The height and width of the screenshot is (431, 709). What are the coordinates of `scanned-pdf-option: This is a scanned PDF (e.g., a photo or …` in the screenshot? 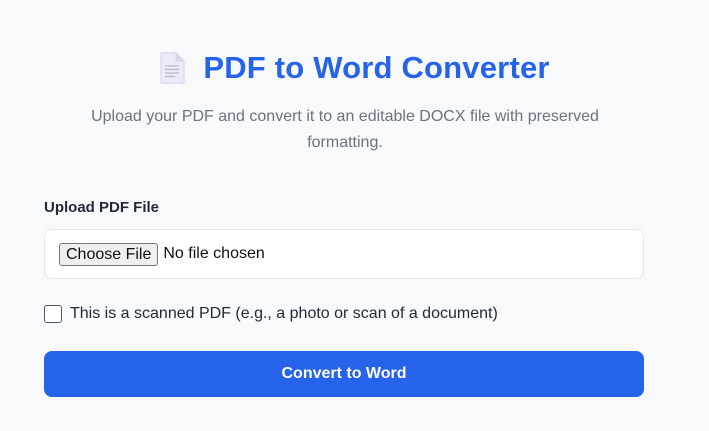 It's located at (271, 314).